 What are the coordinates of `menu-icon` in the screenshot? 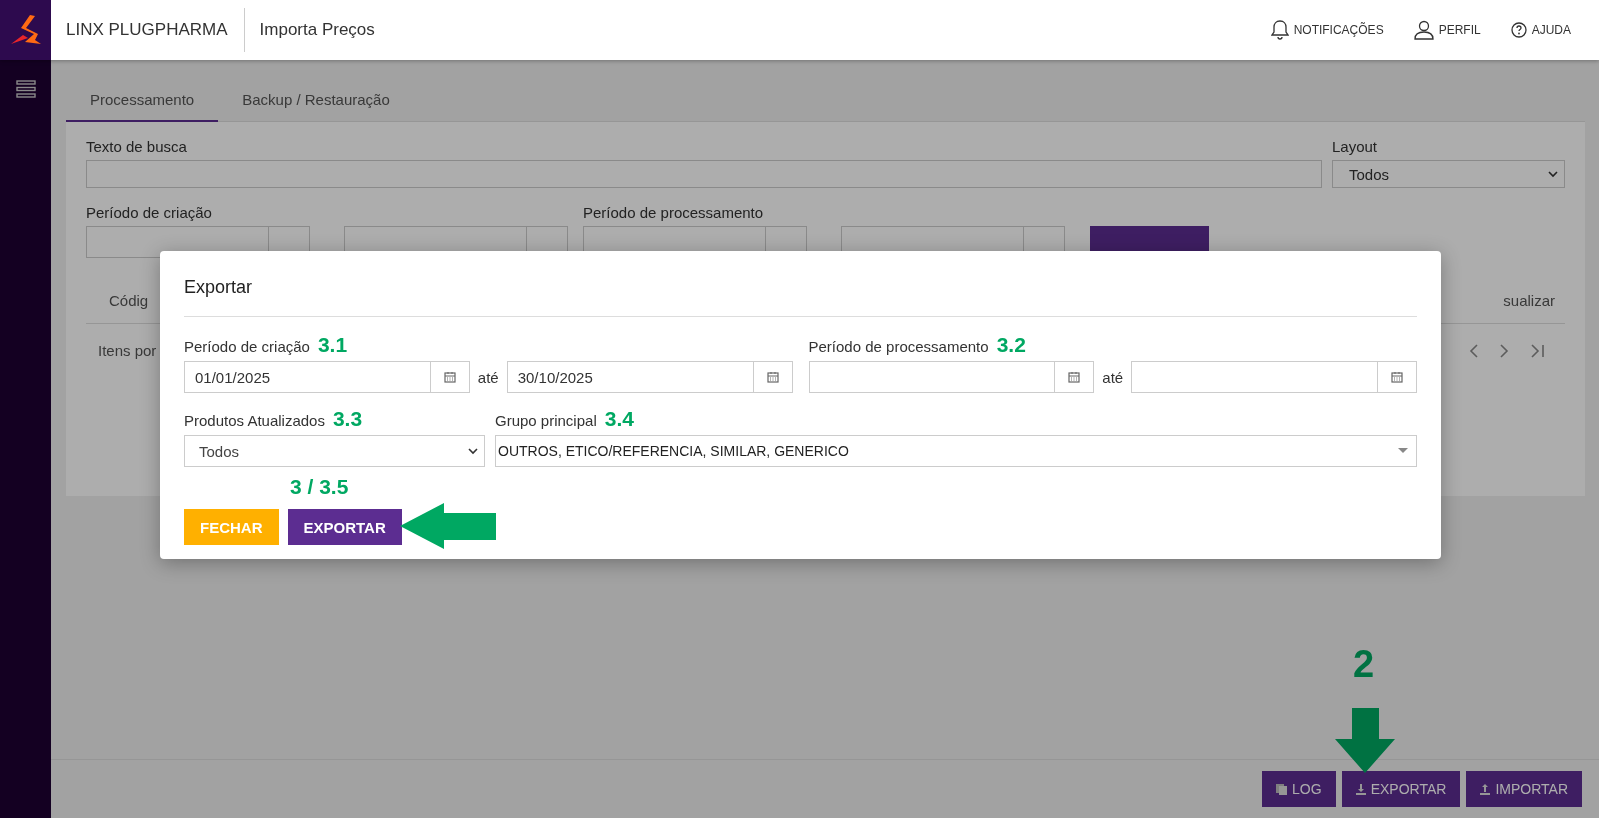 It's located at (25, 89).